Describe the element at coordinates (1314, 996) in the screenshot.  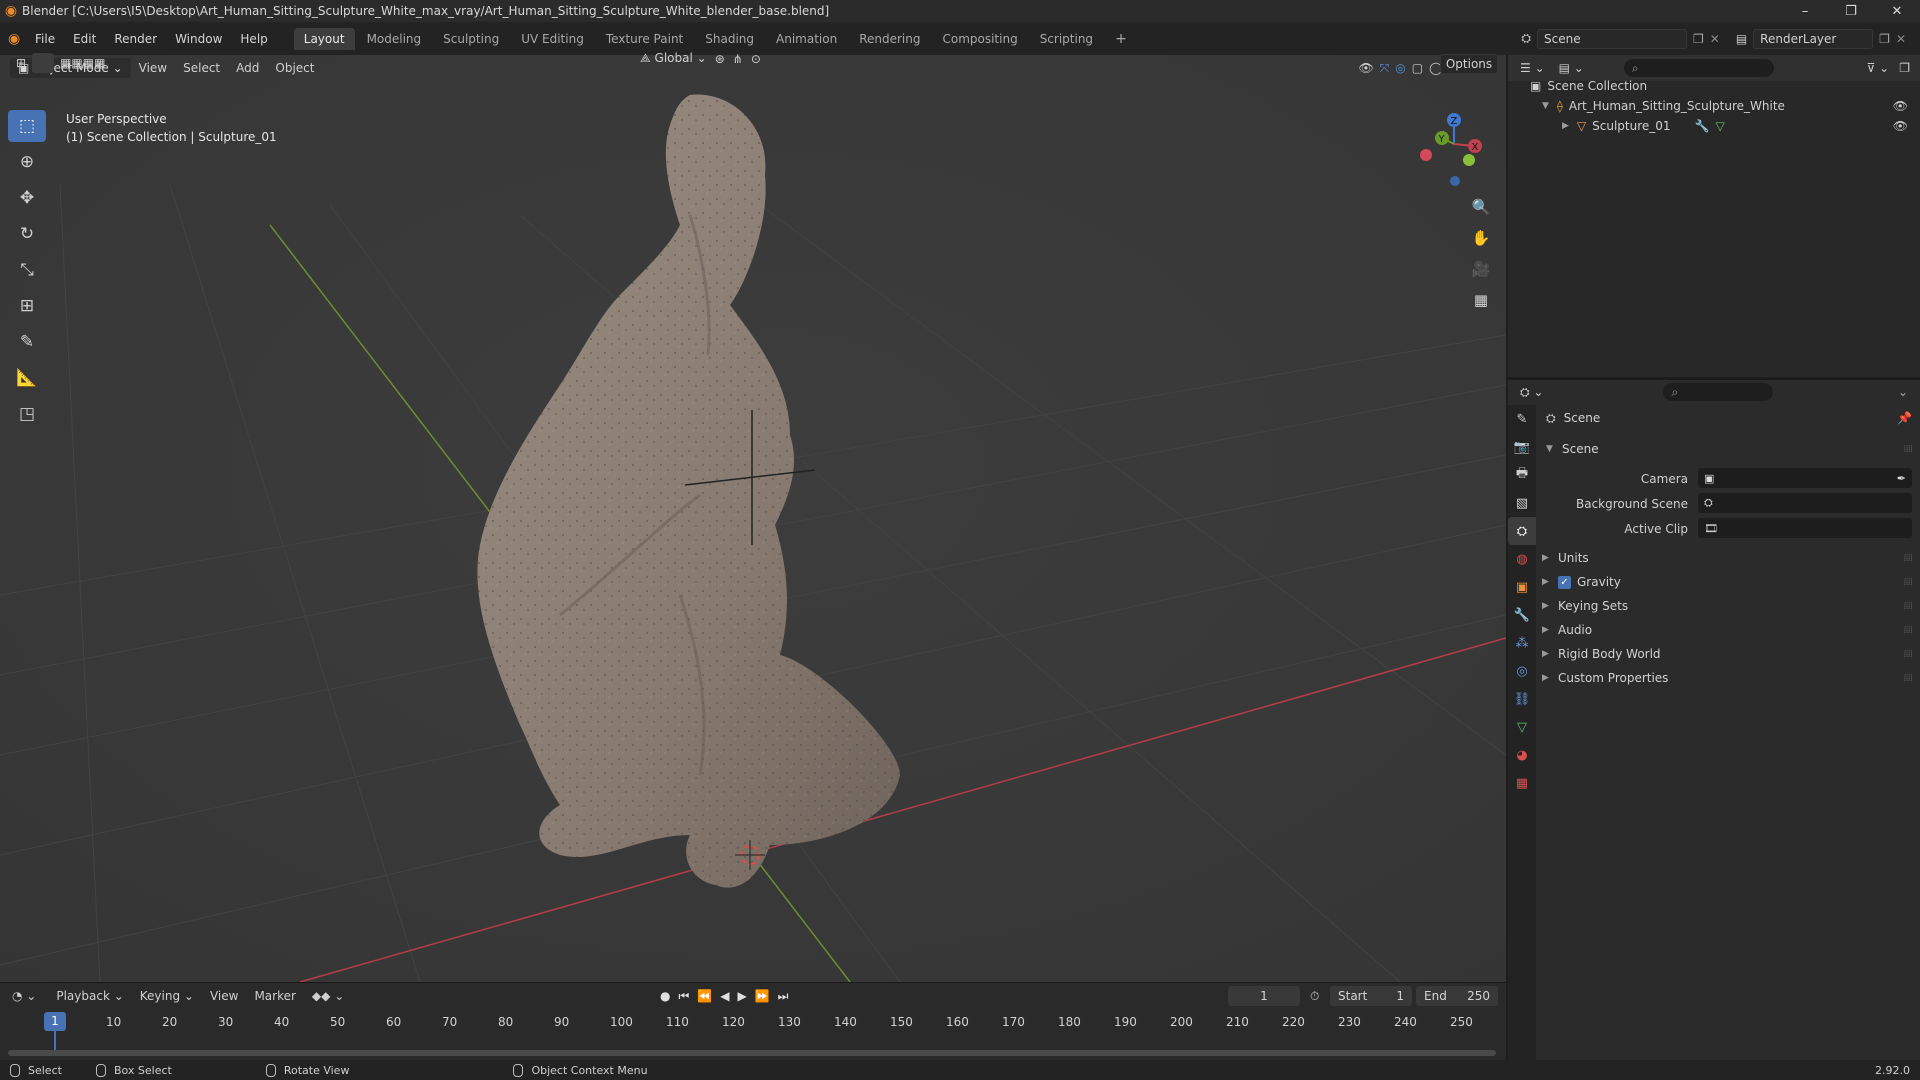
I see `preview-range-icon: ⏱` at that location.